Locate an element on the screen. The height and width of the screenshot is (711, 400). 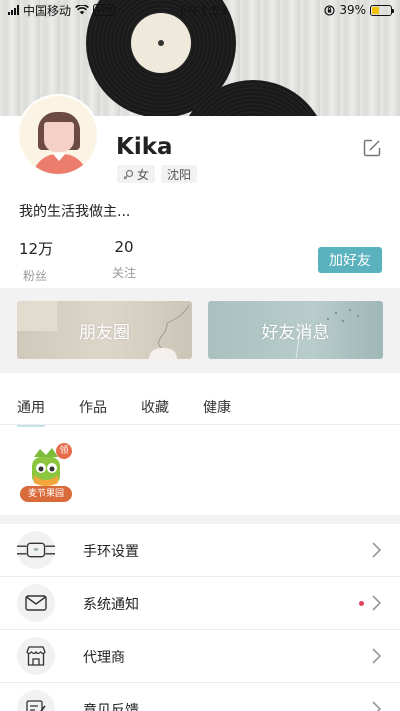
signal-icon is located at coordinates (13, 10).